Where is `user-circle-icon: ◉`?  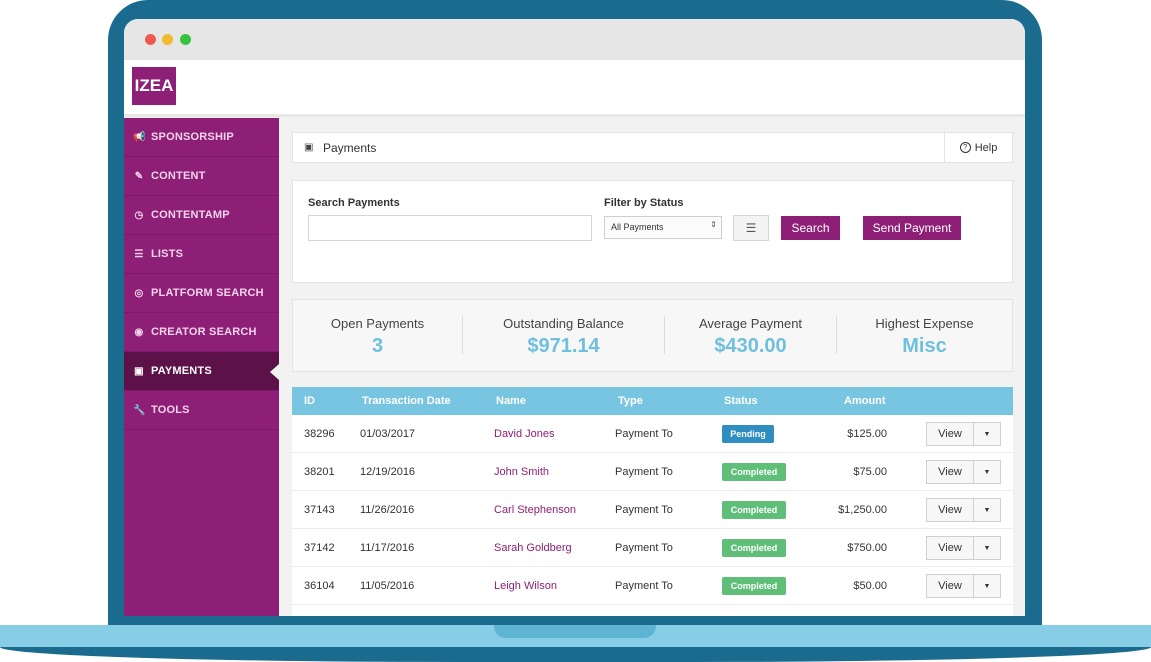 user-circle-icon: ◉ is located at coordinates (139, 332).